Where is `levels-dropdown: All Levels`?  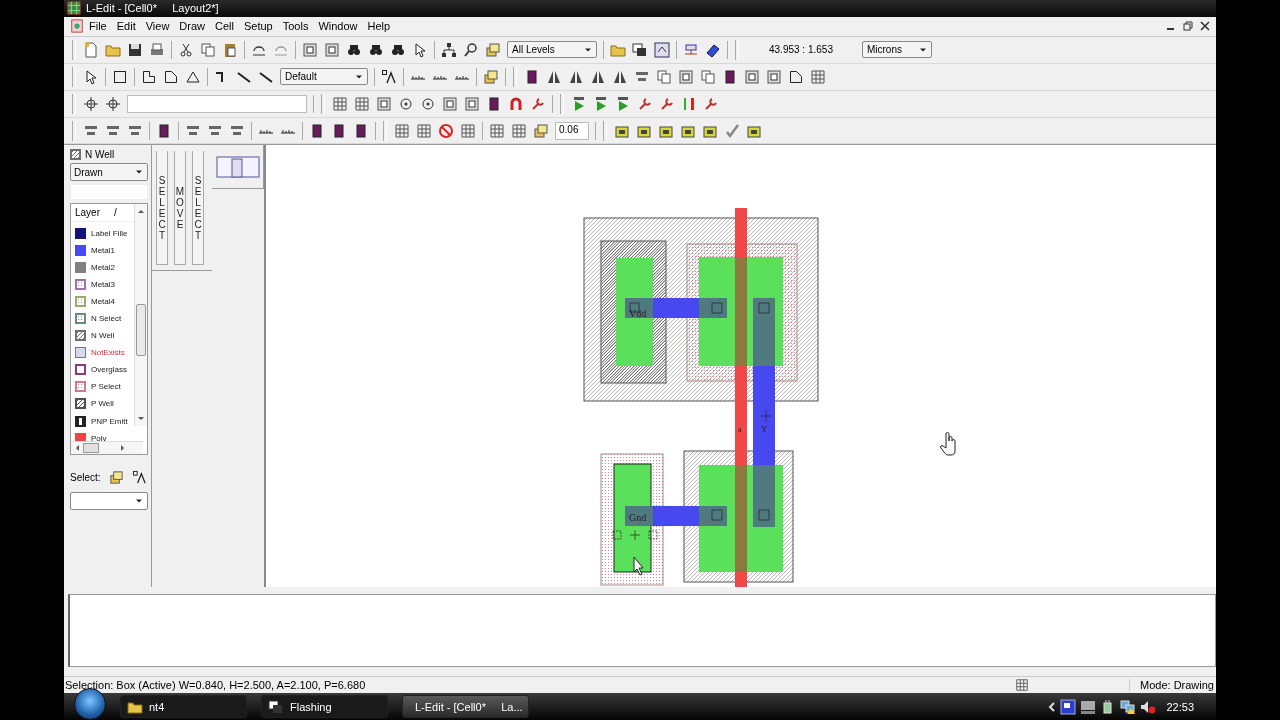
levels-dropdown: All Levels is located at coordinates (552, 50).